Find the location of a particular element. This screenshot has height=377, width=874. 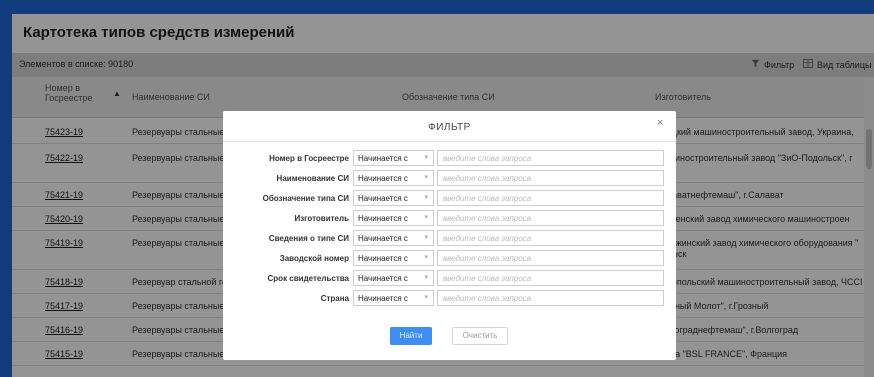

close-icon: × is located at coordinates (660, 123).